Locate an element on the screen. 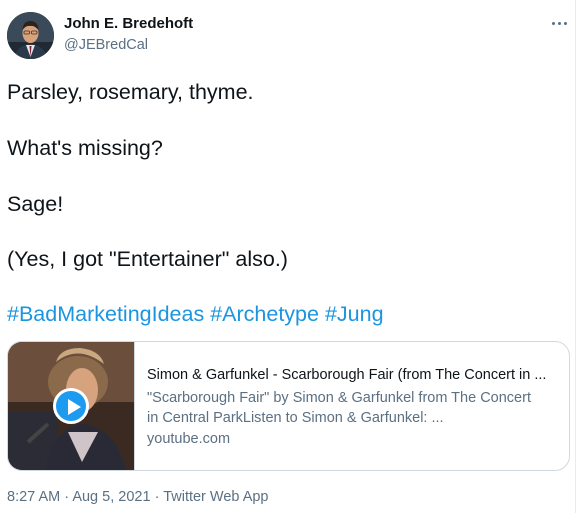 Image resolution: width=576 pixels, height=513 pixels. hashtag-jung: #Jung is located at coordinates (354, 314).